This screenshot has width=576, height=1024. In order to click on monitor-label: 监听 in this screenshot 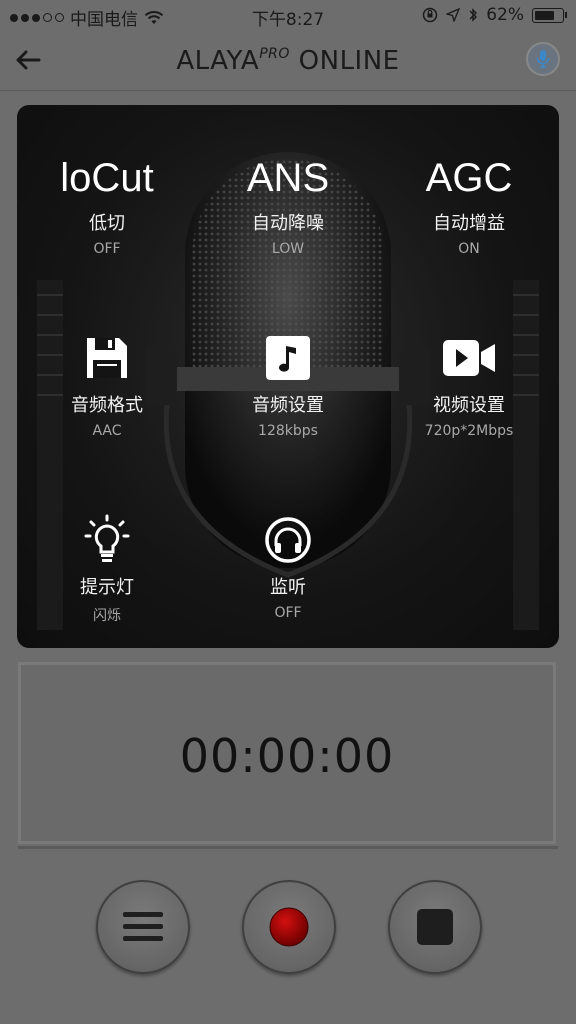, I will do `click(288, 587)`.